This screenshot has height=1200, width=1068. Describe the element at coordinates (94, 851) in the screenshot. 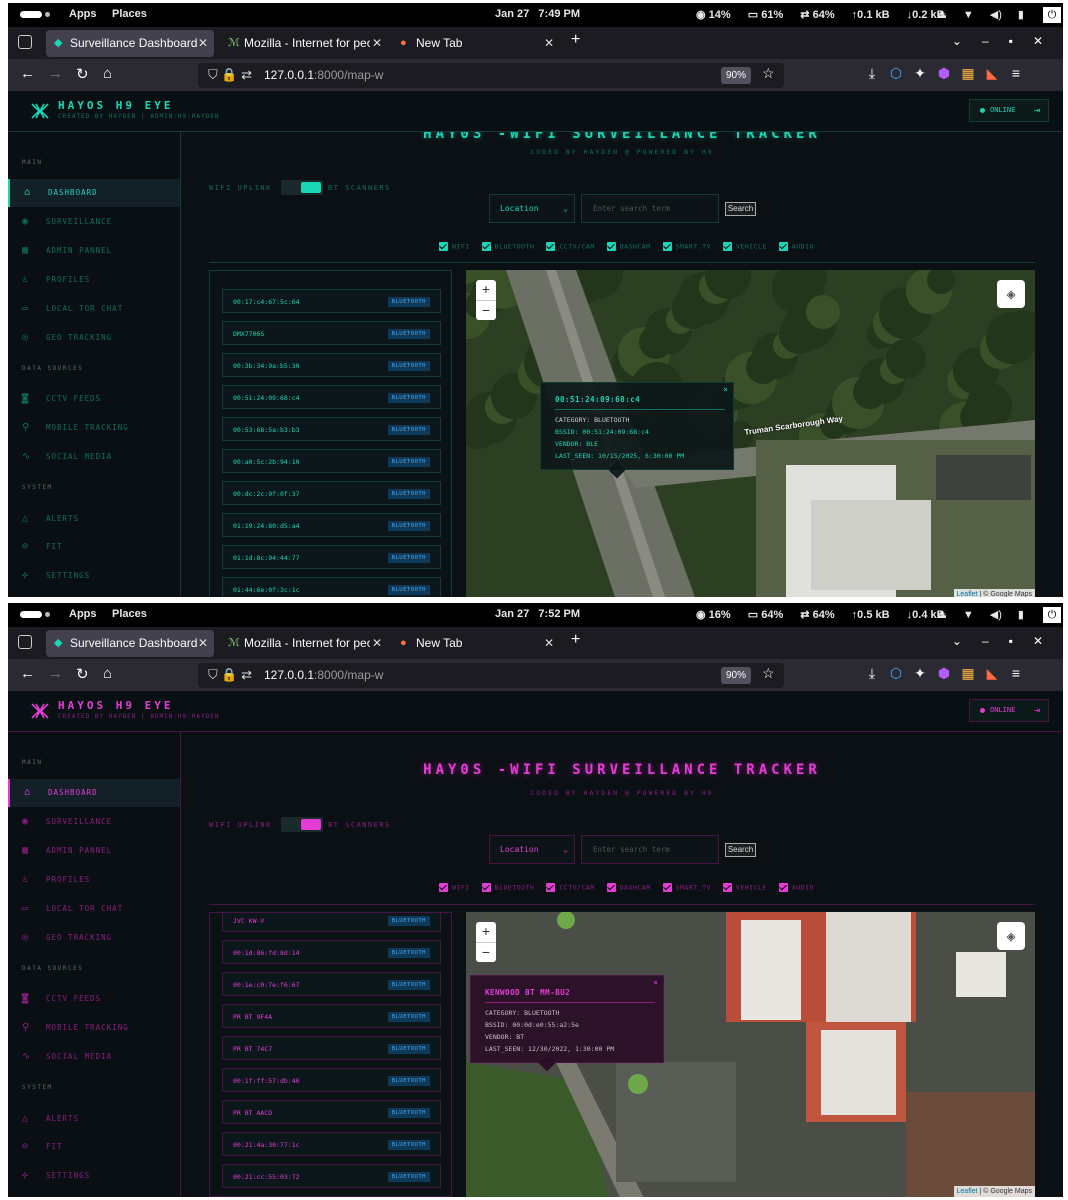

I see `sidebar-item-admin-pannel: ▦ ADMIN PANNEL` at that location.